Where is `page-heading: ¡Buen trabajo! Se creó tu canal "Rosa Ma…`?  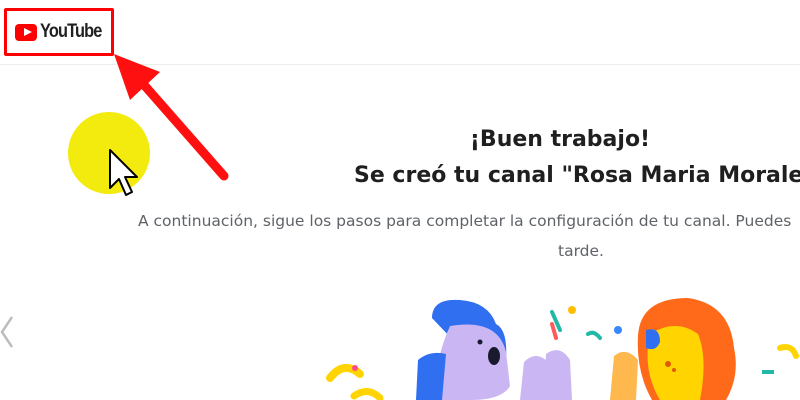
page-heading: ¡Buen trabajo! Se creó tu canal "Rosa Ma… is located at coordinates (545, 158).